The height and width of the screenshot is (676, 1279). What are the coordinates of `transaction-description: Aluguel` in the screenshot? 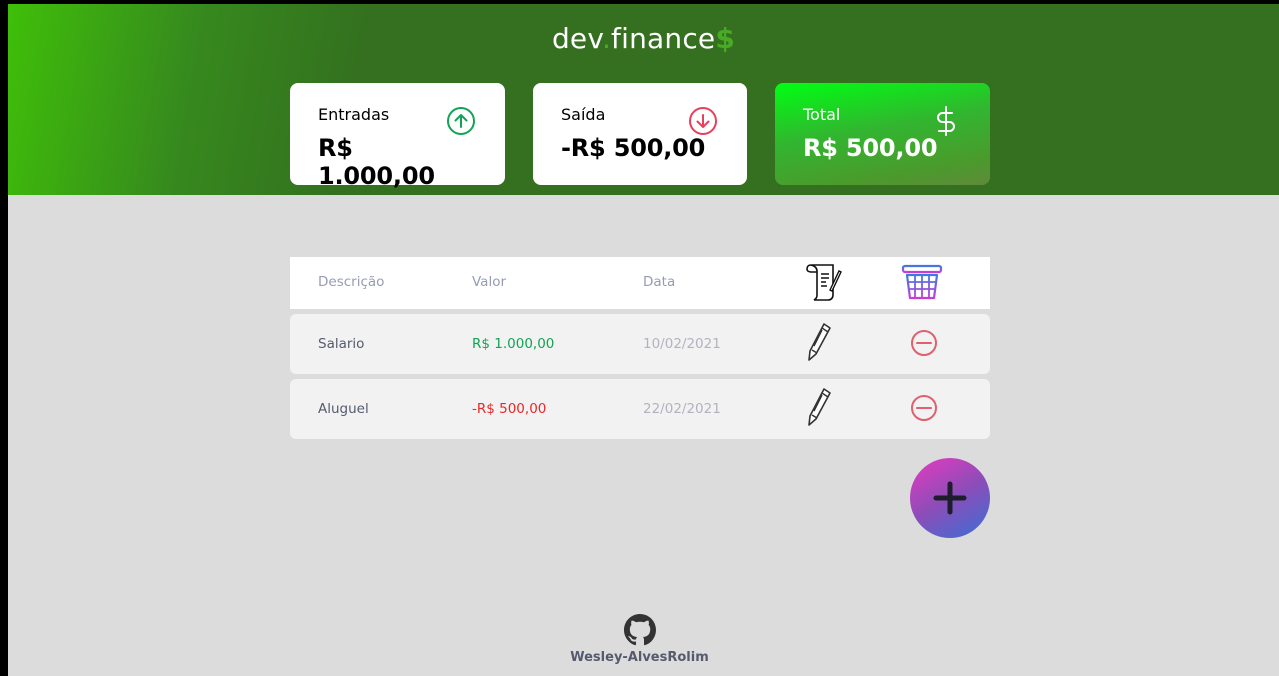 It's located at (343, 409).